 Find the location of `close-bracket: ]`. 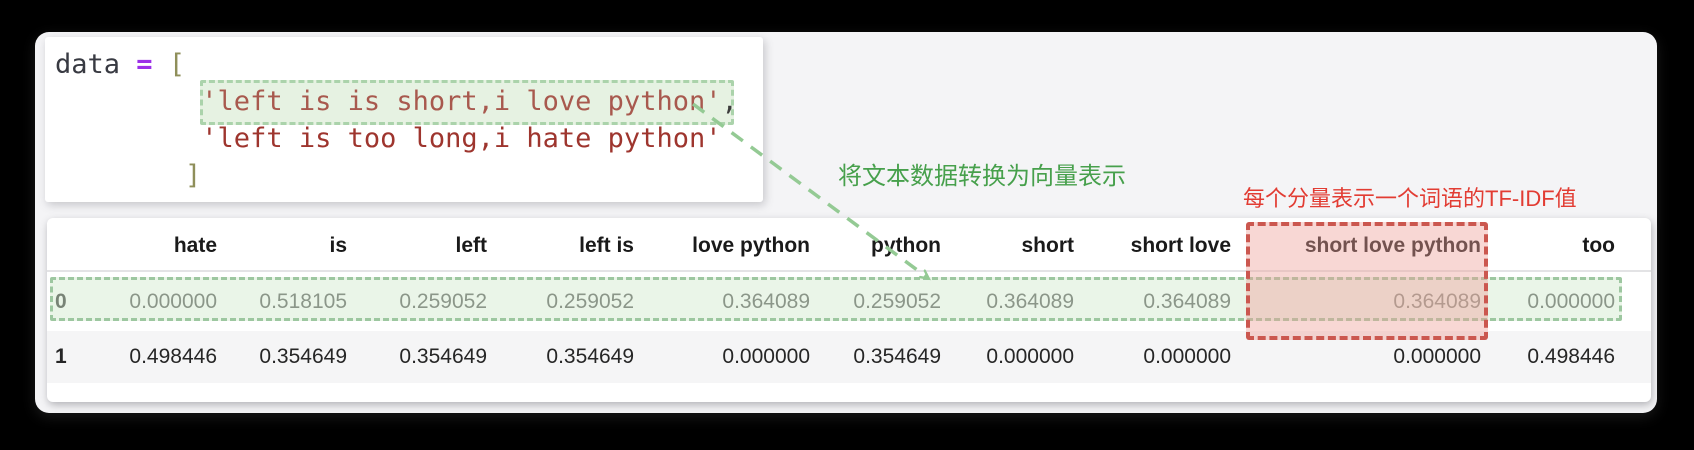

close-bracket: ] is located at coordinates (193, 175).